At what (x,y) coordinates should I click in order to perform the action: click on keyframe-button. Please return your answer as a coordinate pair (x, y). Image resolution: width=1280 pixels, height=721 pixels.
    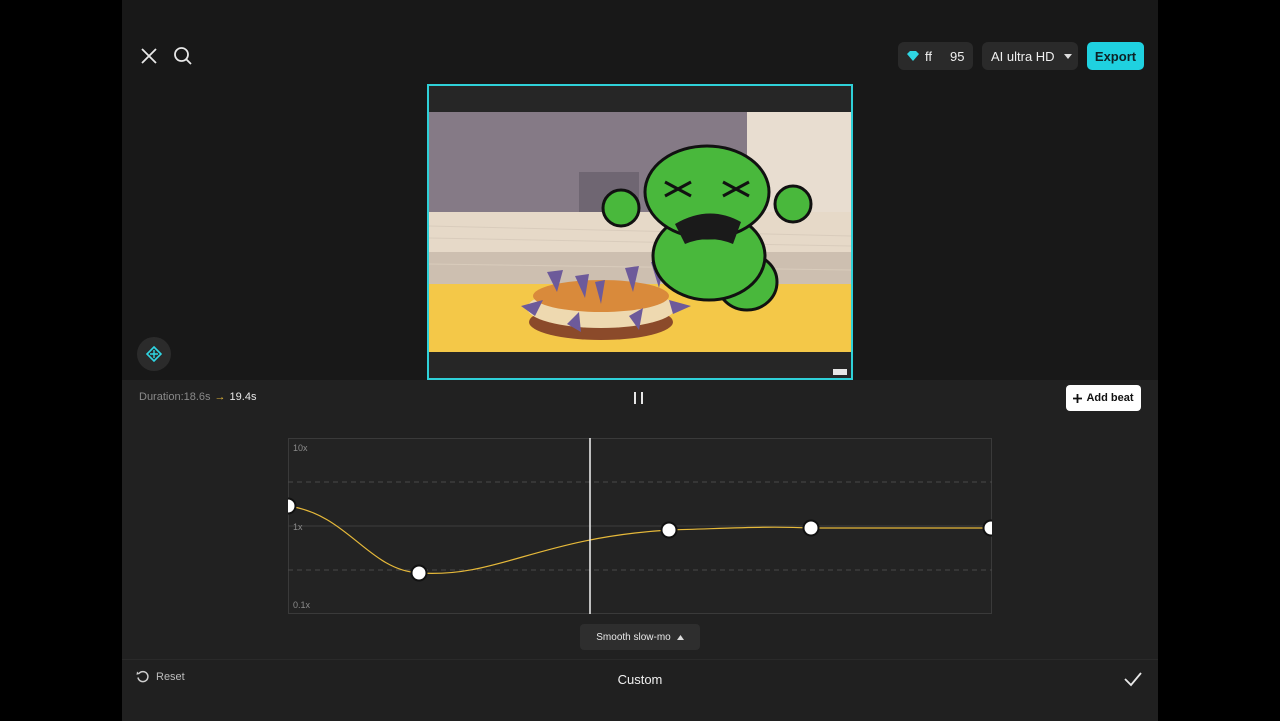
    Looking at the image, I should click on (154, 354).